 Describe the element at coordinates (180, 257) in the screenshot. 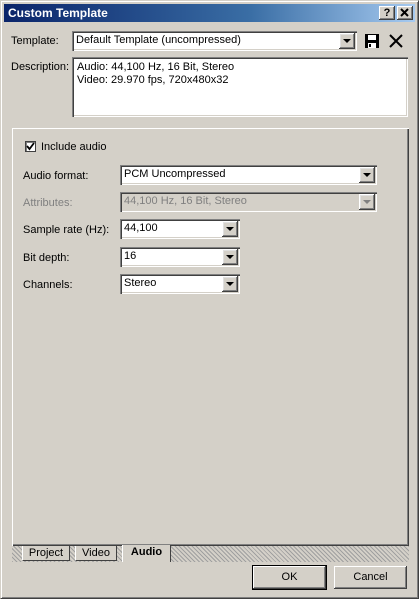

I see `bit-depth-dropdown: 16` at that location.